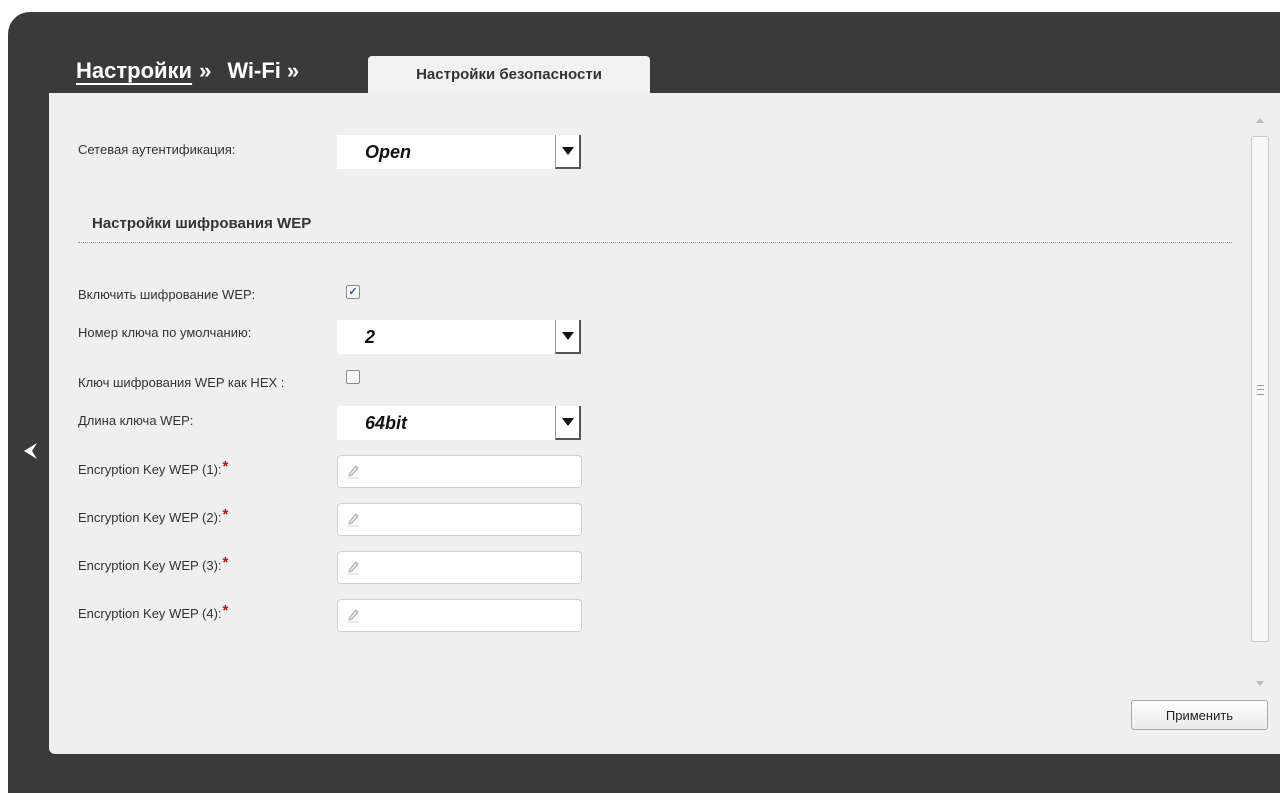  What do you see at coordinates (134, 71) in the screenshot?
I see `breadcrumb-settings-link: Настройки` at bounding box center [134, 71].